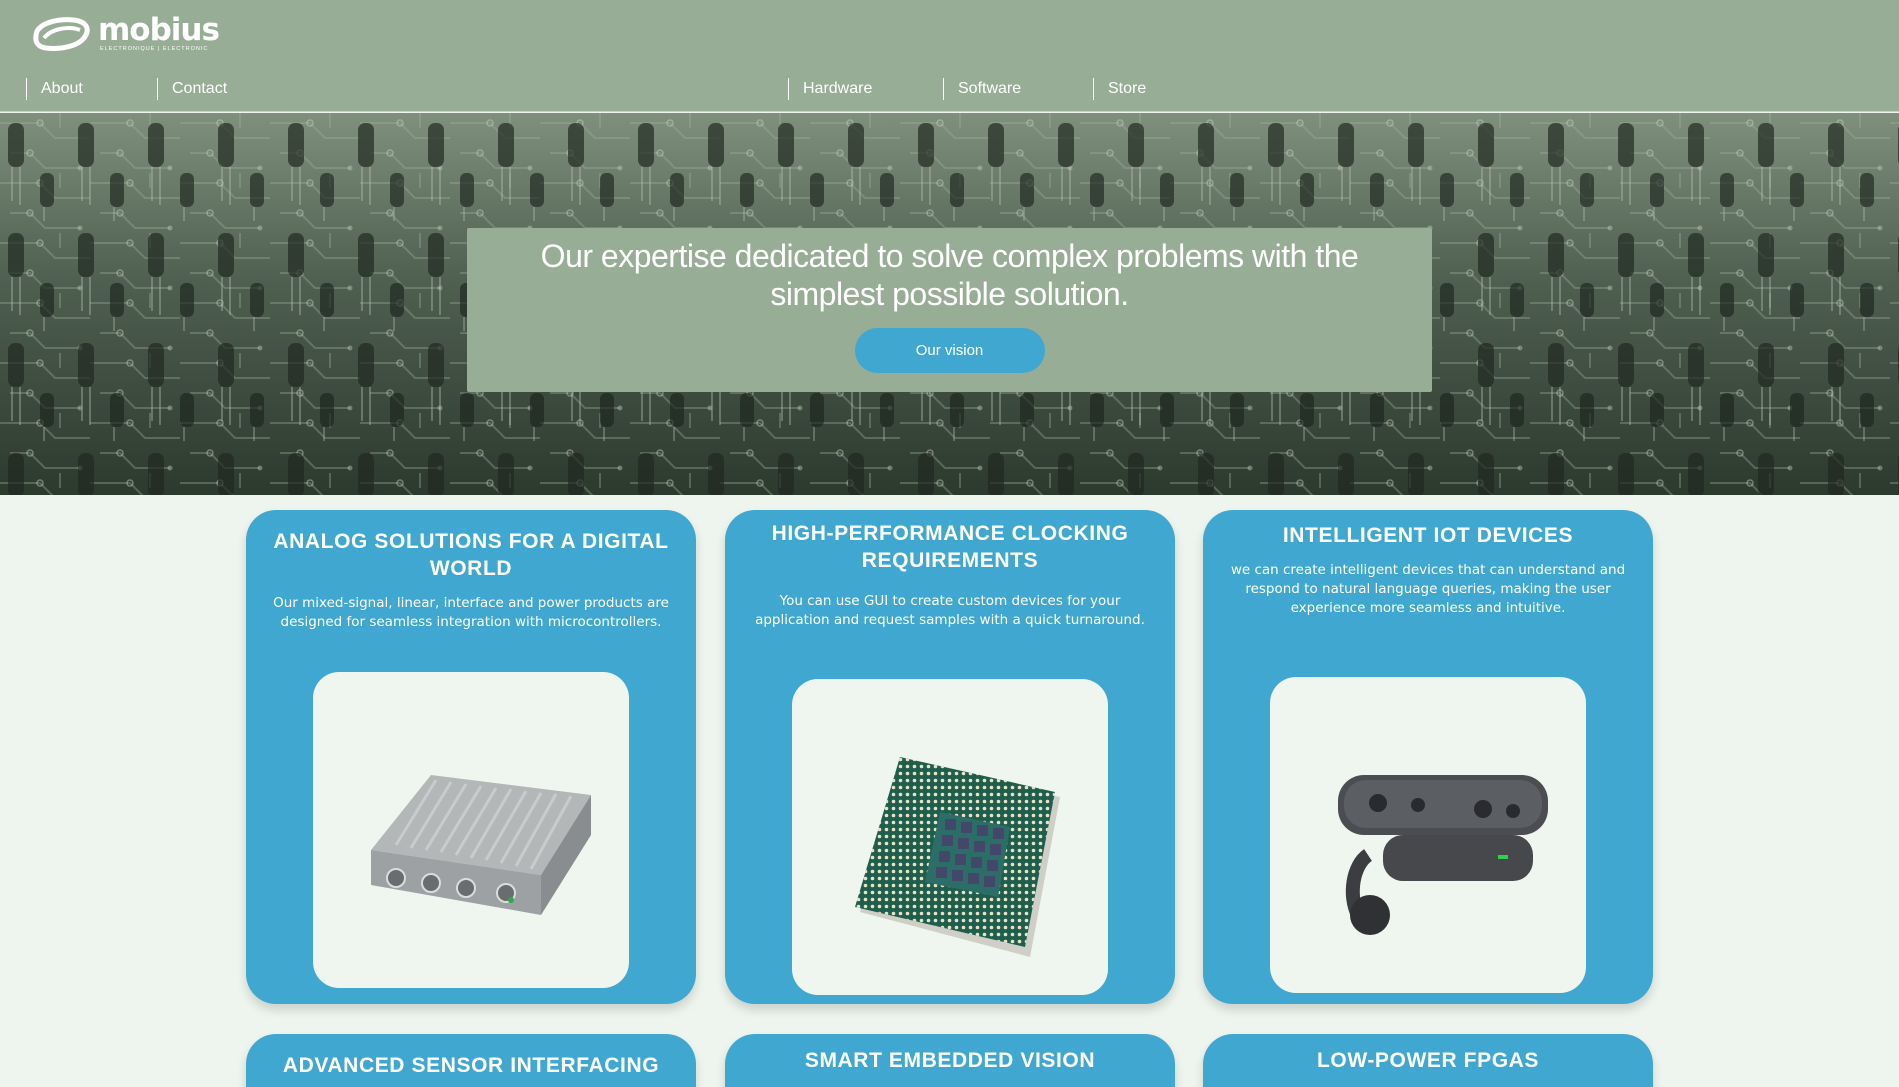  I want to click on mobius-logo-icon, so click(61, 34).